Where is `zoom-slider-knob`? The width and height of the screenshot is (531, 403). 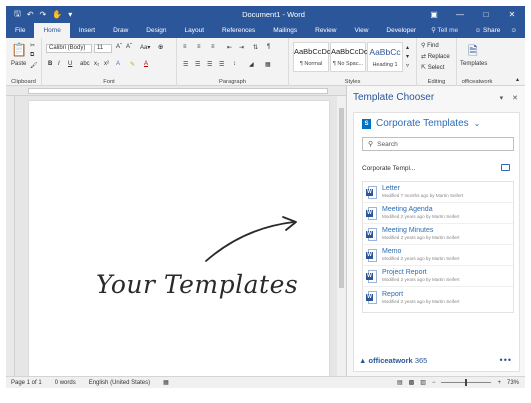
zoom-slider-knob is located at coordinates (466, 382).